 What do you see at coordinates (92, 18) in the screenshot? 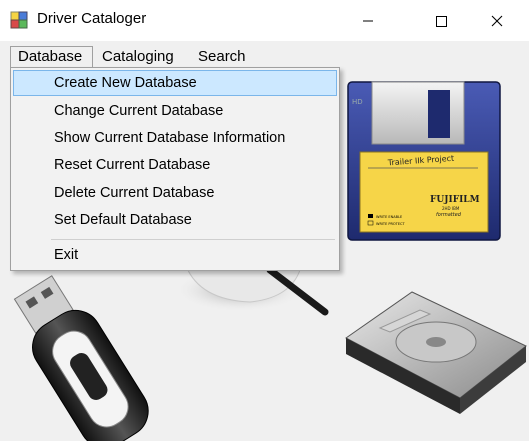
I see `window-title: Driver Cataloger` at bounding box center [92, 18].